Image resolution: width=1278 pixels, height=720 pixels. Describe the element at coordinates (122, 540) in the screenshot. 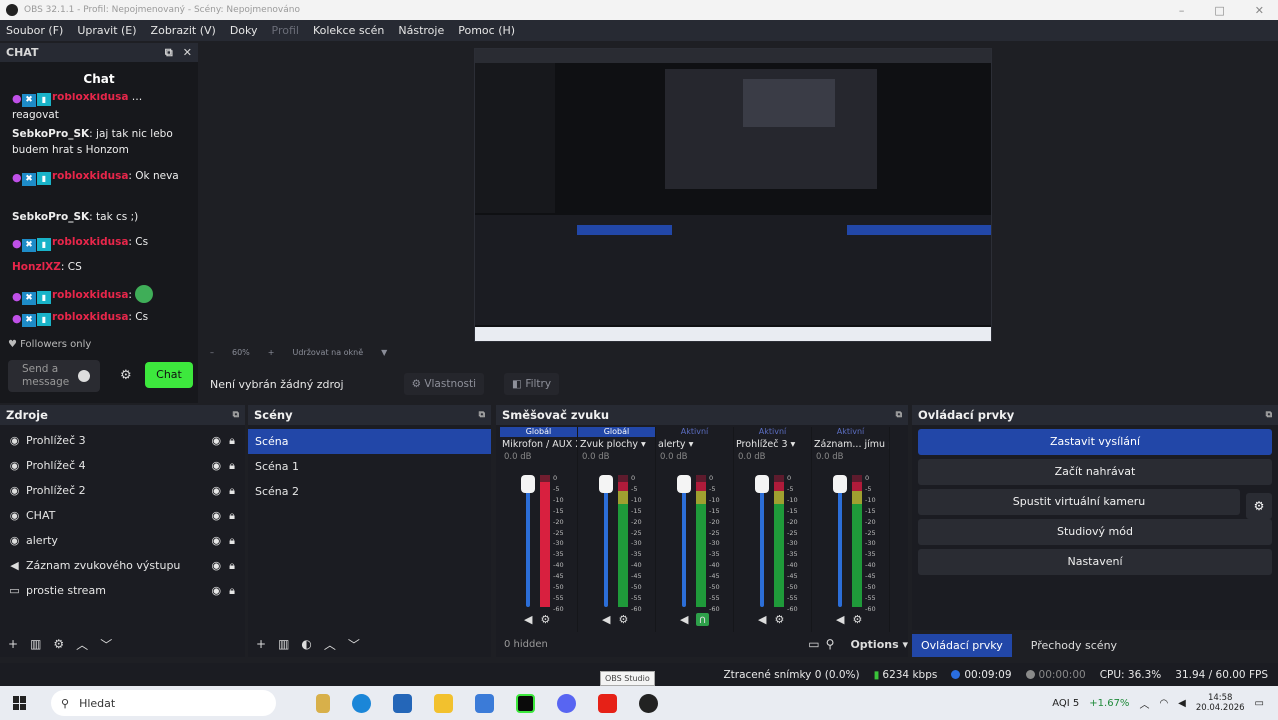

I see `source-row: ◉ alerty ◉ 🔒︎` at that location.